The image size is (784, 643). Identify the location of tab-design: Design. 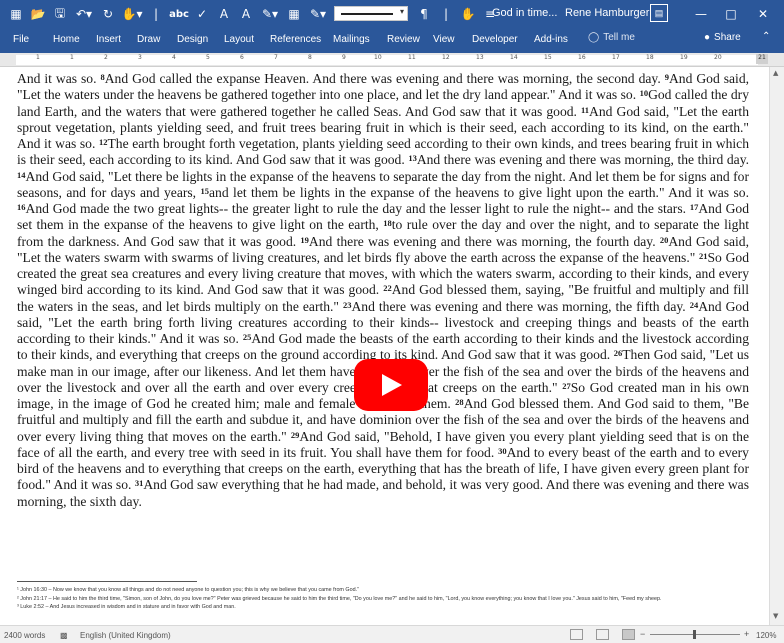
(192, 39).